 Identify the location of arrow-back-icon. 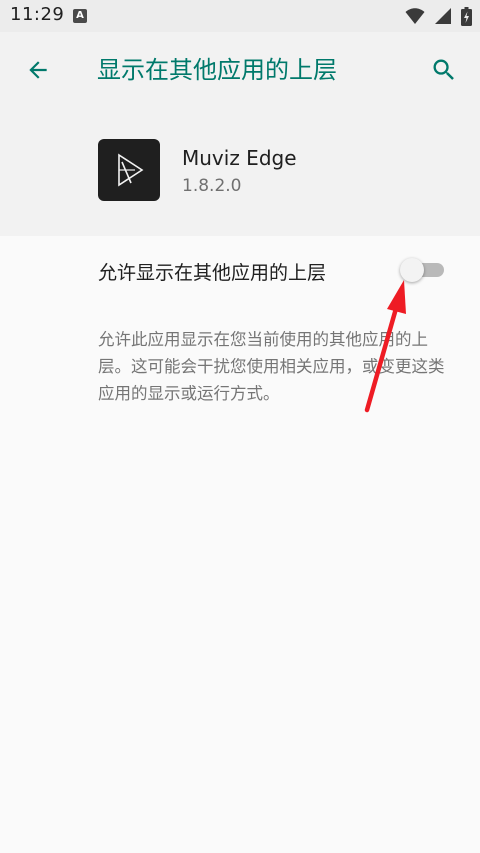
(38, 70).